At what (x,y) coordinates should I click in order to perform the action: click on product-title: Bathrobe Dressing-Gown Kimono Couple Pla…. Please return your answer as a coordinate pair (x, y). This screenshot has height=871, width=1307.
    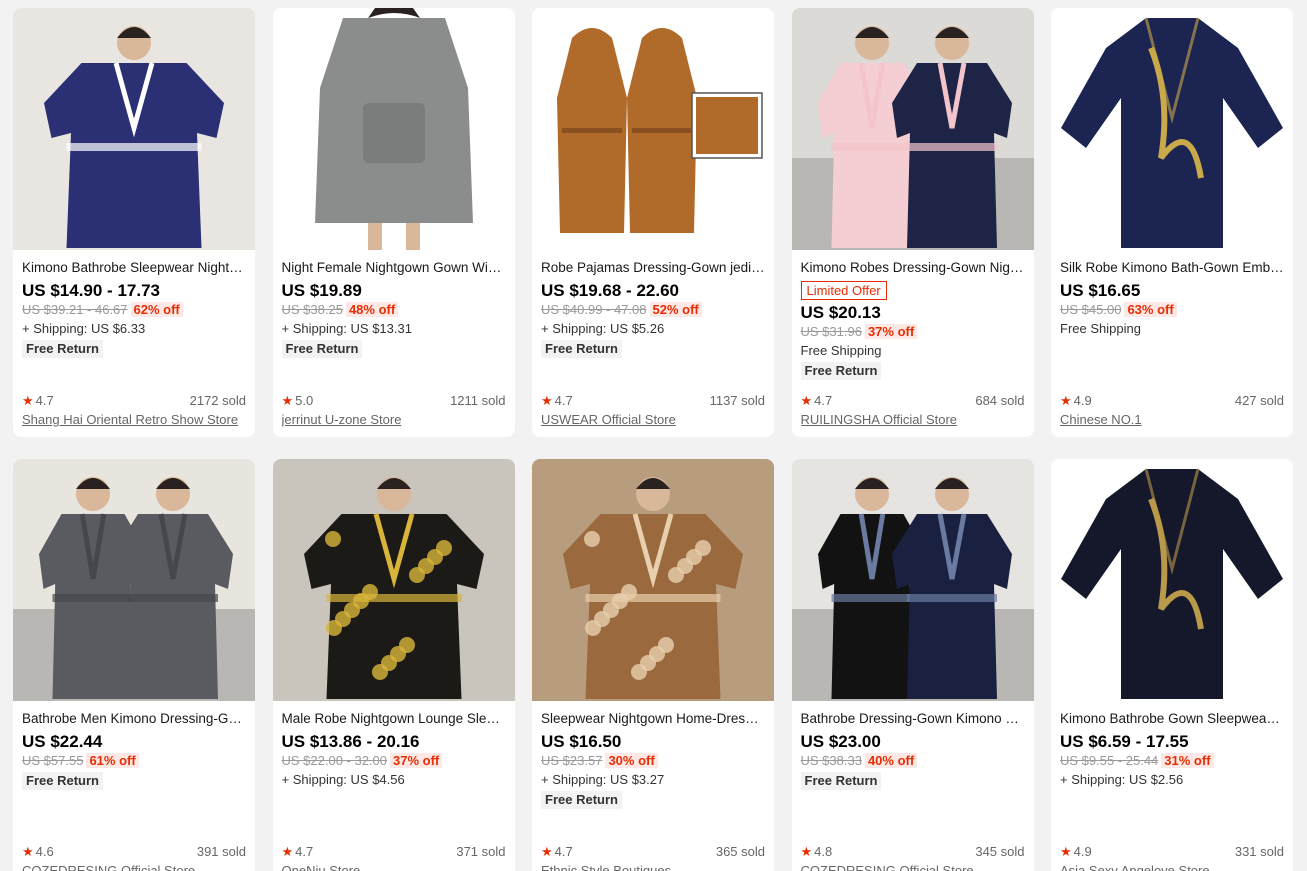
    Looking at the image, I should click on (913, 719).